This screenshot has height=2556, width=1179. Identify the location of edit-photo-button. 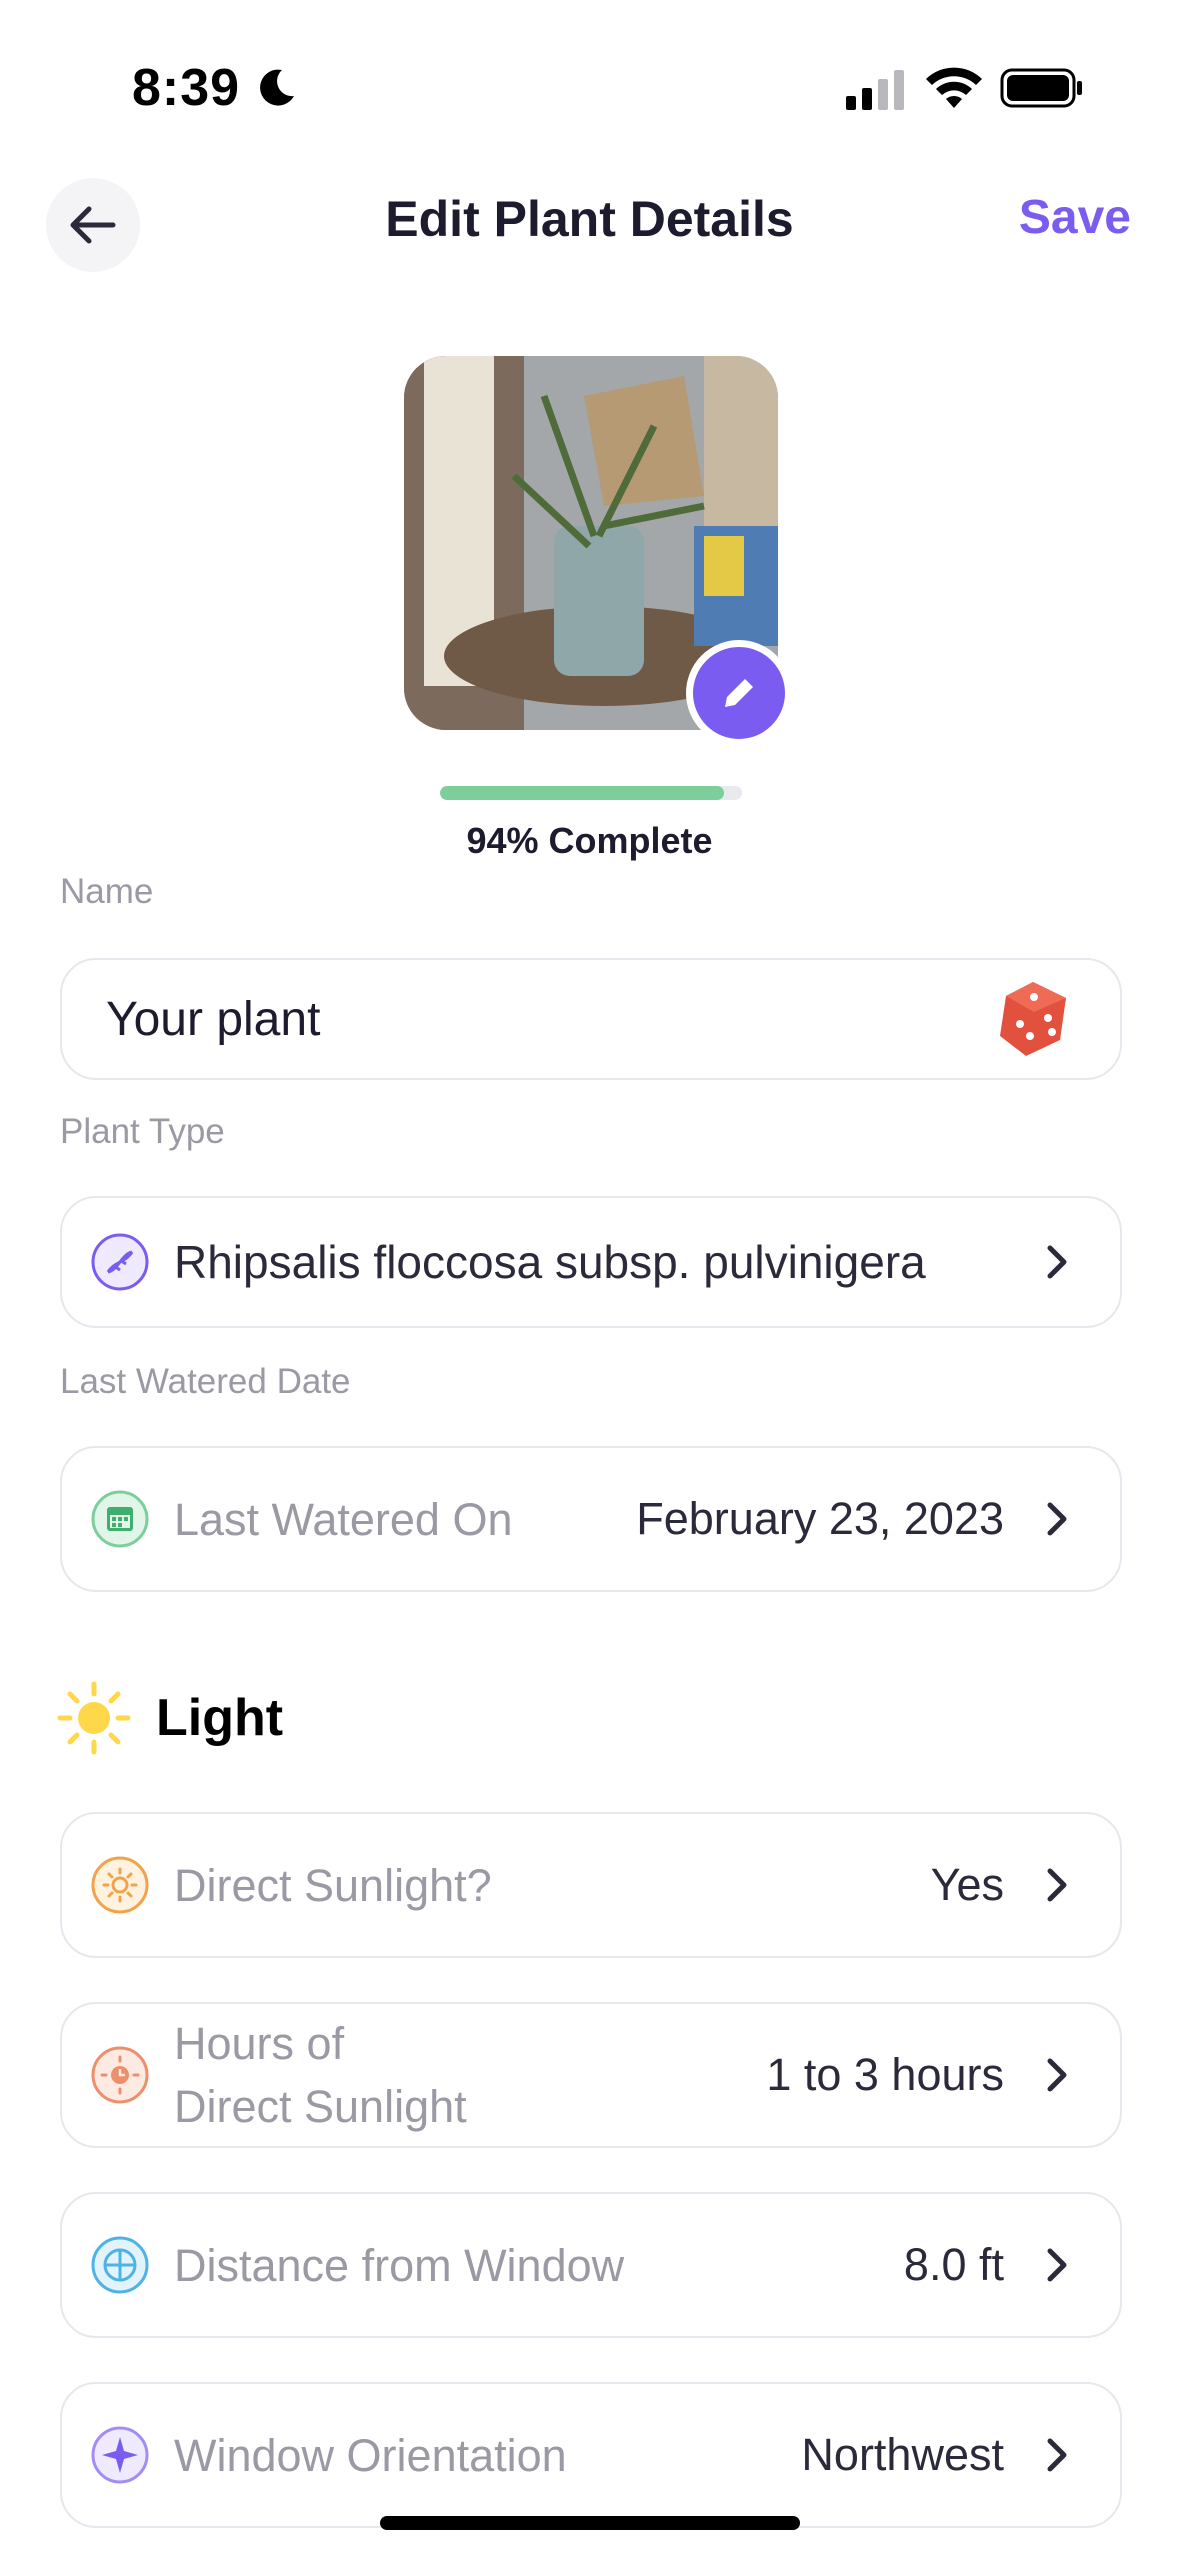
(739, 693).